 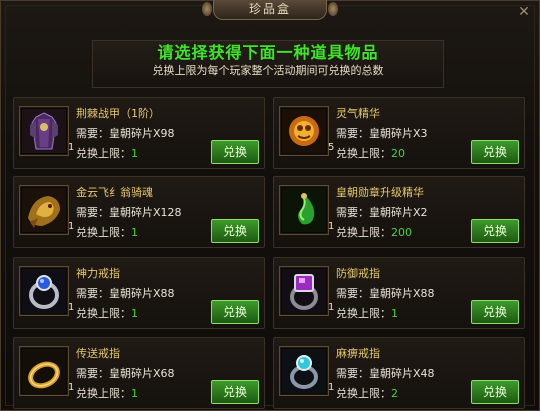 I want to click on mount-soul-icon, so click(x=44, y=210).